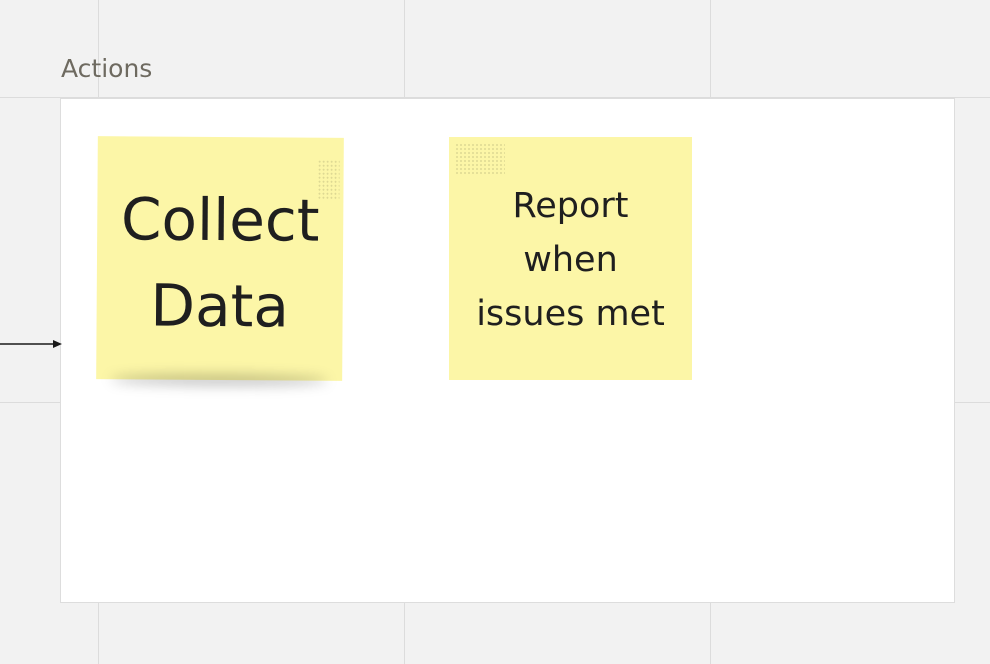 This screenshot has height=664, width=990. I want to click on sticky-note-line: Data, so click(220, 306).